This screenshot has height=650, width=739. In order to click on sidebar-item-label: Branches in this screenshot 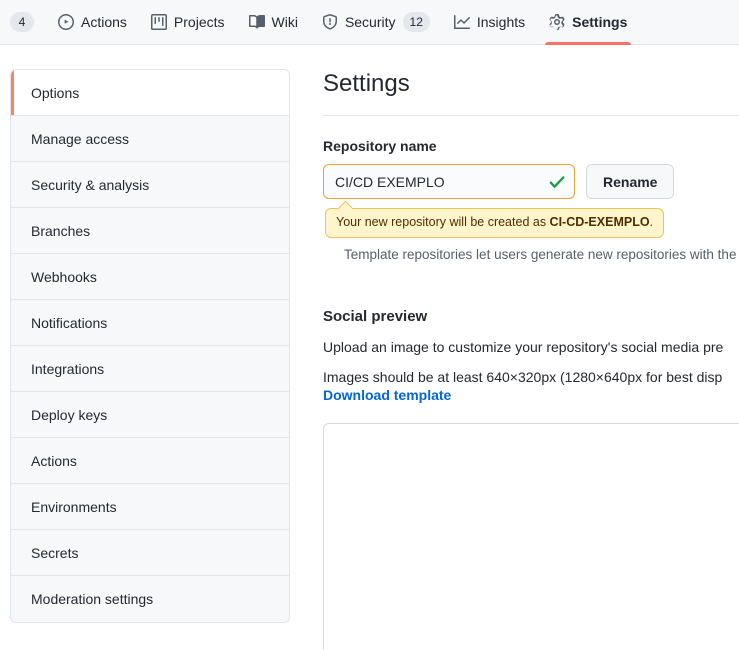, I will do `click(61, 230)`.